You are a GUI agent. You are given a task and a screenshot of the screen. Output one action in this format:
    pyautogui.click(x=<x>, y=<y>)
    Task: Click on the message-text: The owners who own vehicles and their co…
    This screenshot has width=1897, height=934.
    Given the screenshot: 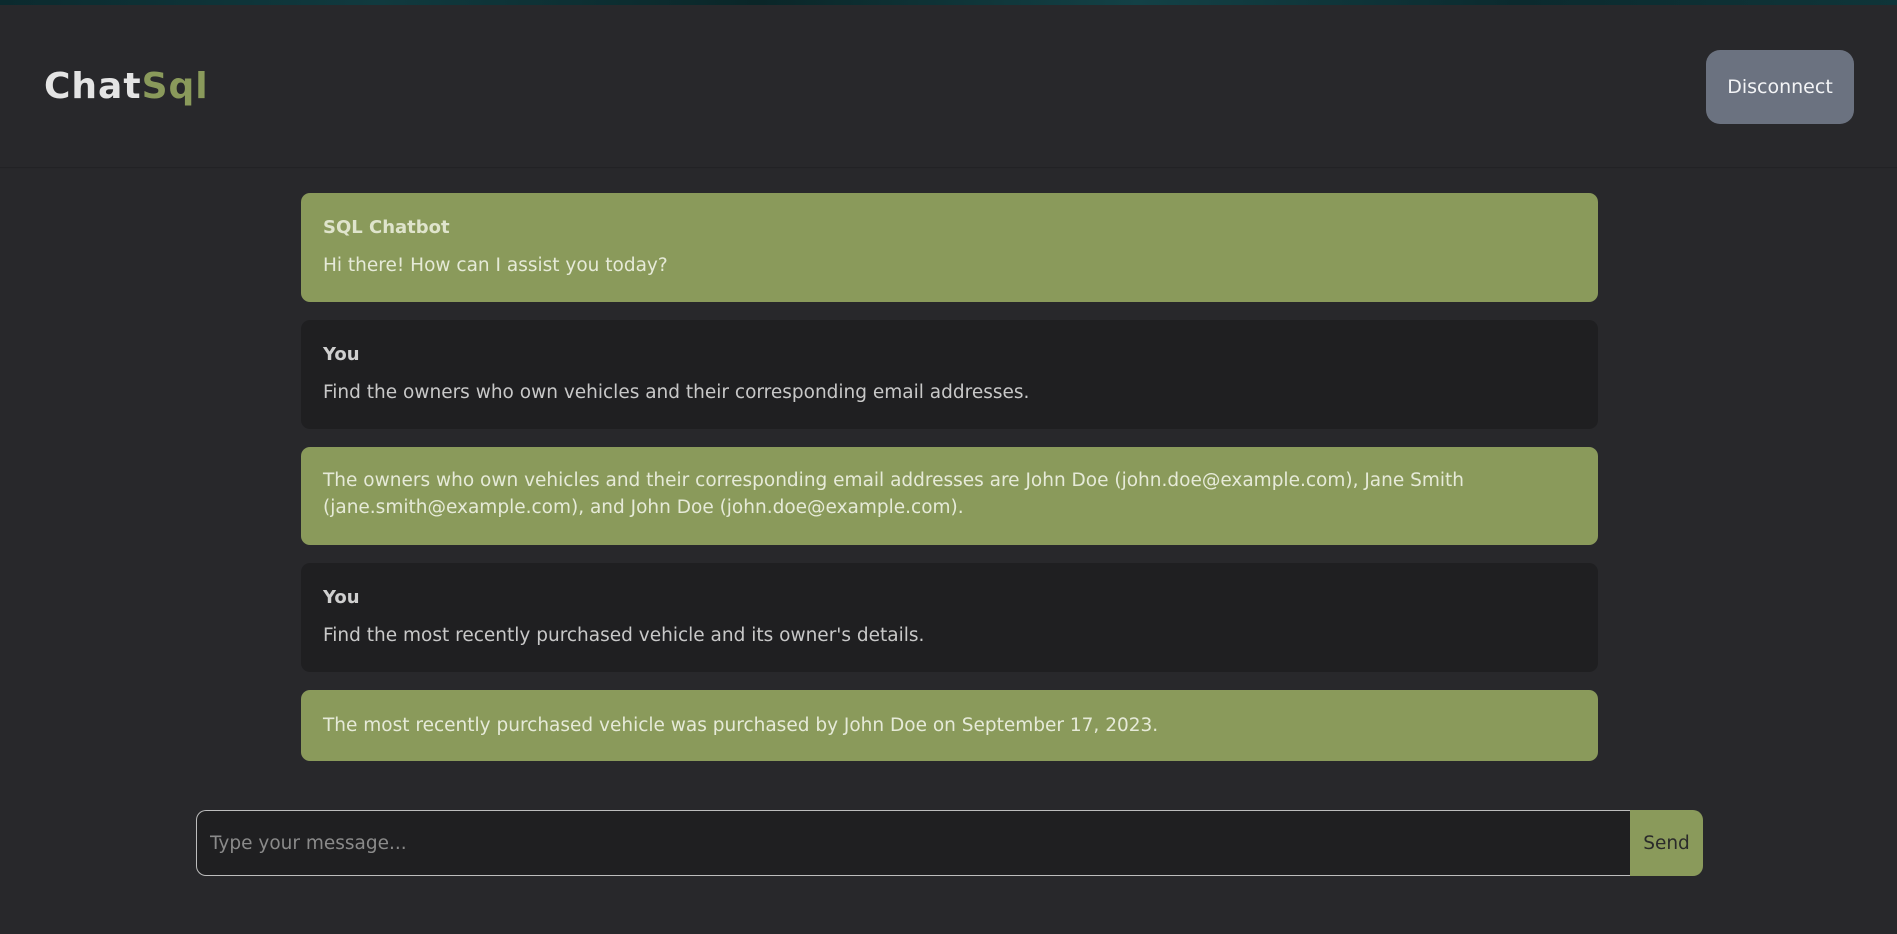 What is the action you would take?
    pyautogui.click(x=893, y=494)
    